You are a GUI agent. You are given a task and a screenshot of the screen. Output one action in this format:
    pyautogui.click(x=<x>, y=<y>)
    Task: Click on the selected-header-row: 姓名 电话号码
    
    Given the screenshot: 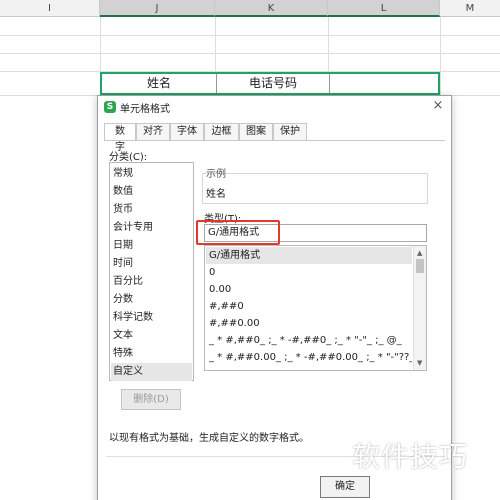 What is the action you would take?
    pyautogui.click(x=270, y=83)
    